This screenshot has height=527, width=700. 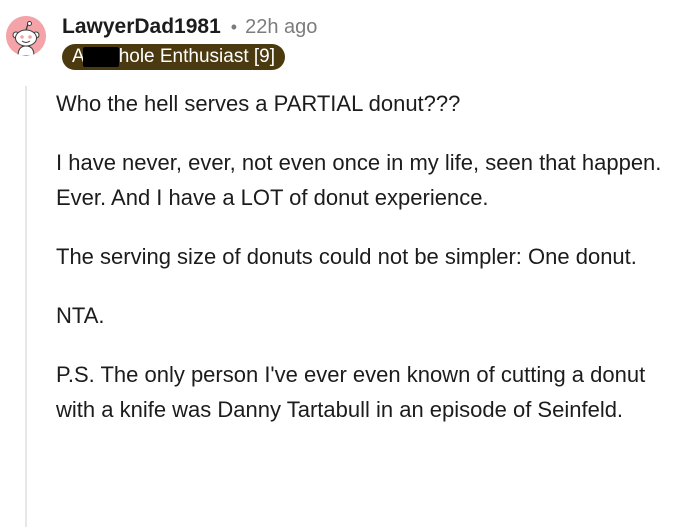 I want to click on thread-collapse-line, so click(x=26, y=306).